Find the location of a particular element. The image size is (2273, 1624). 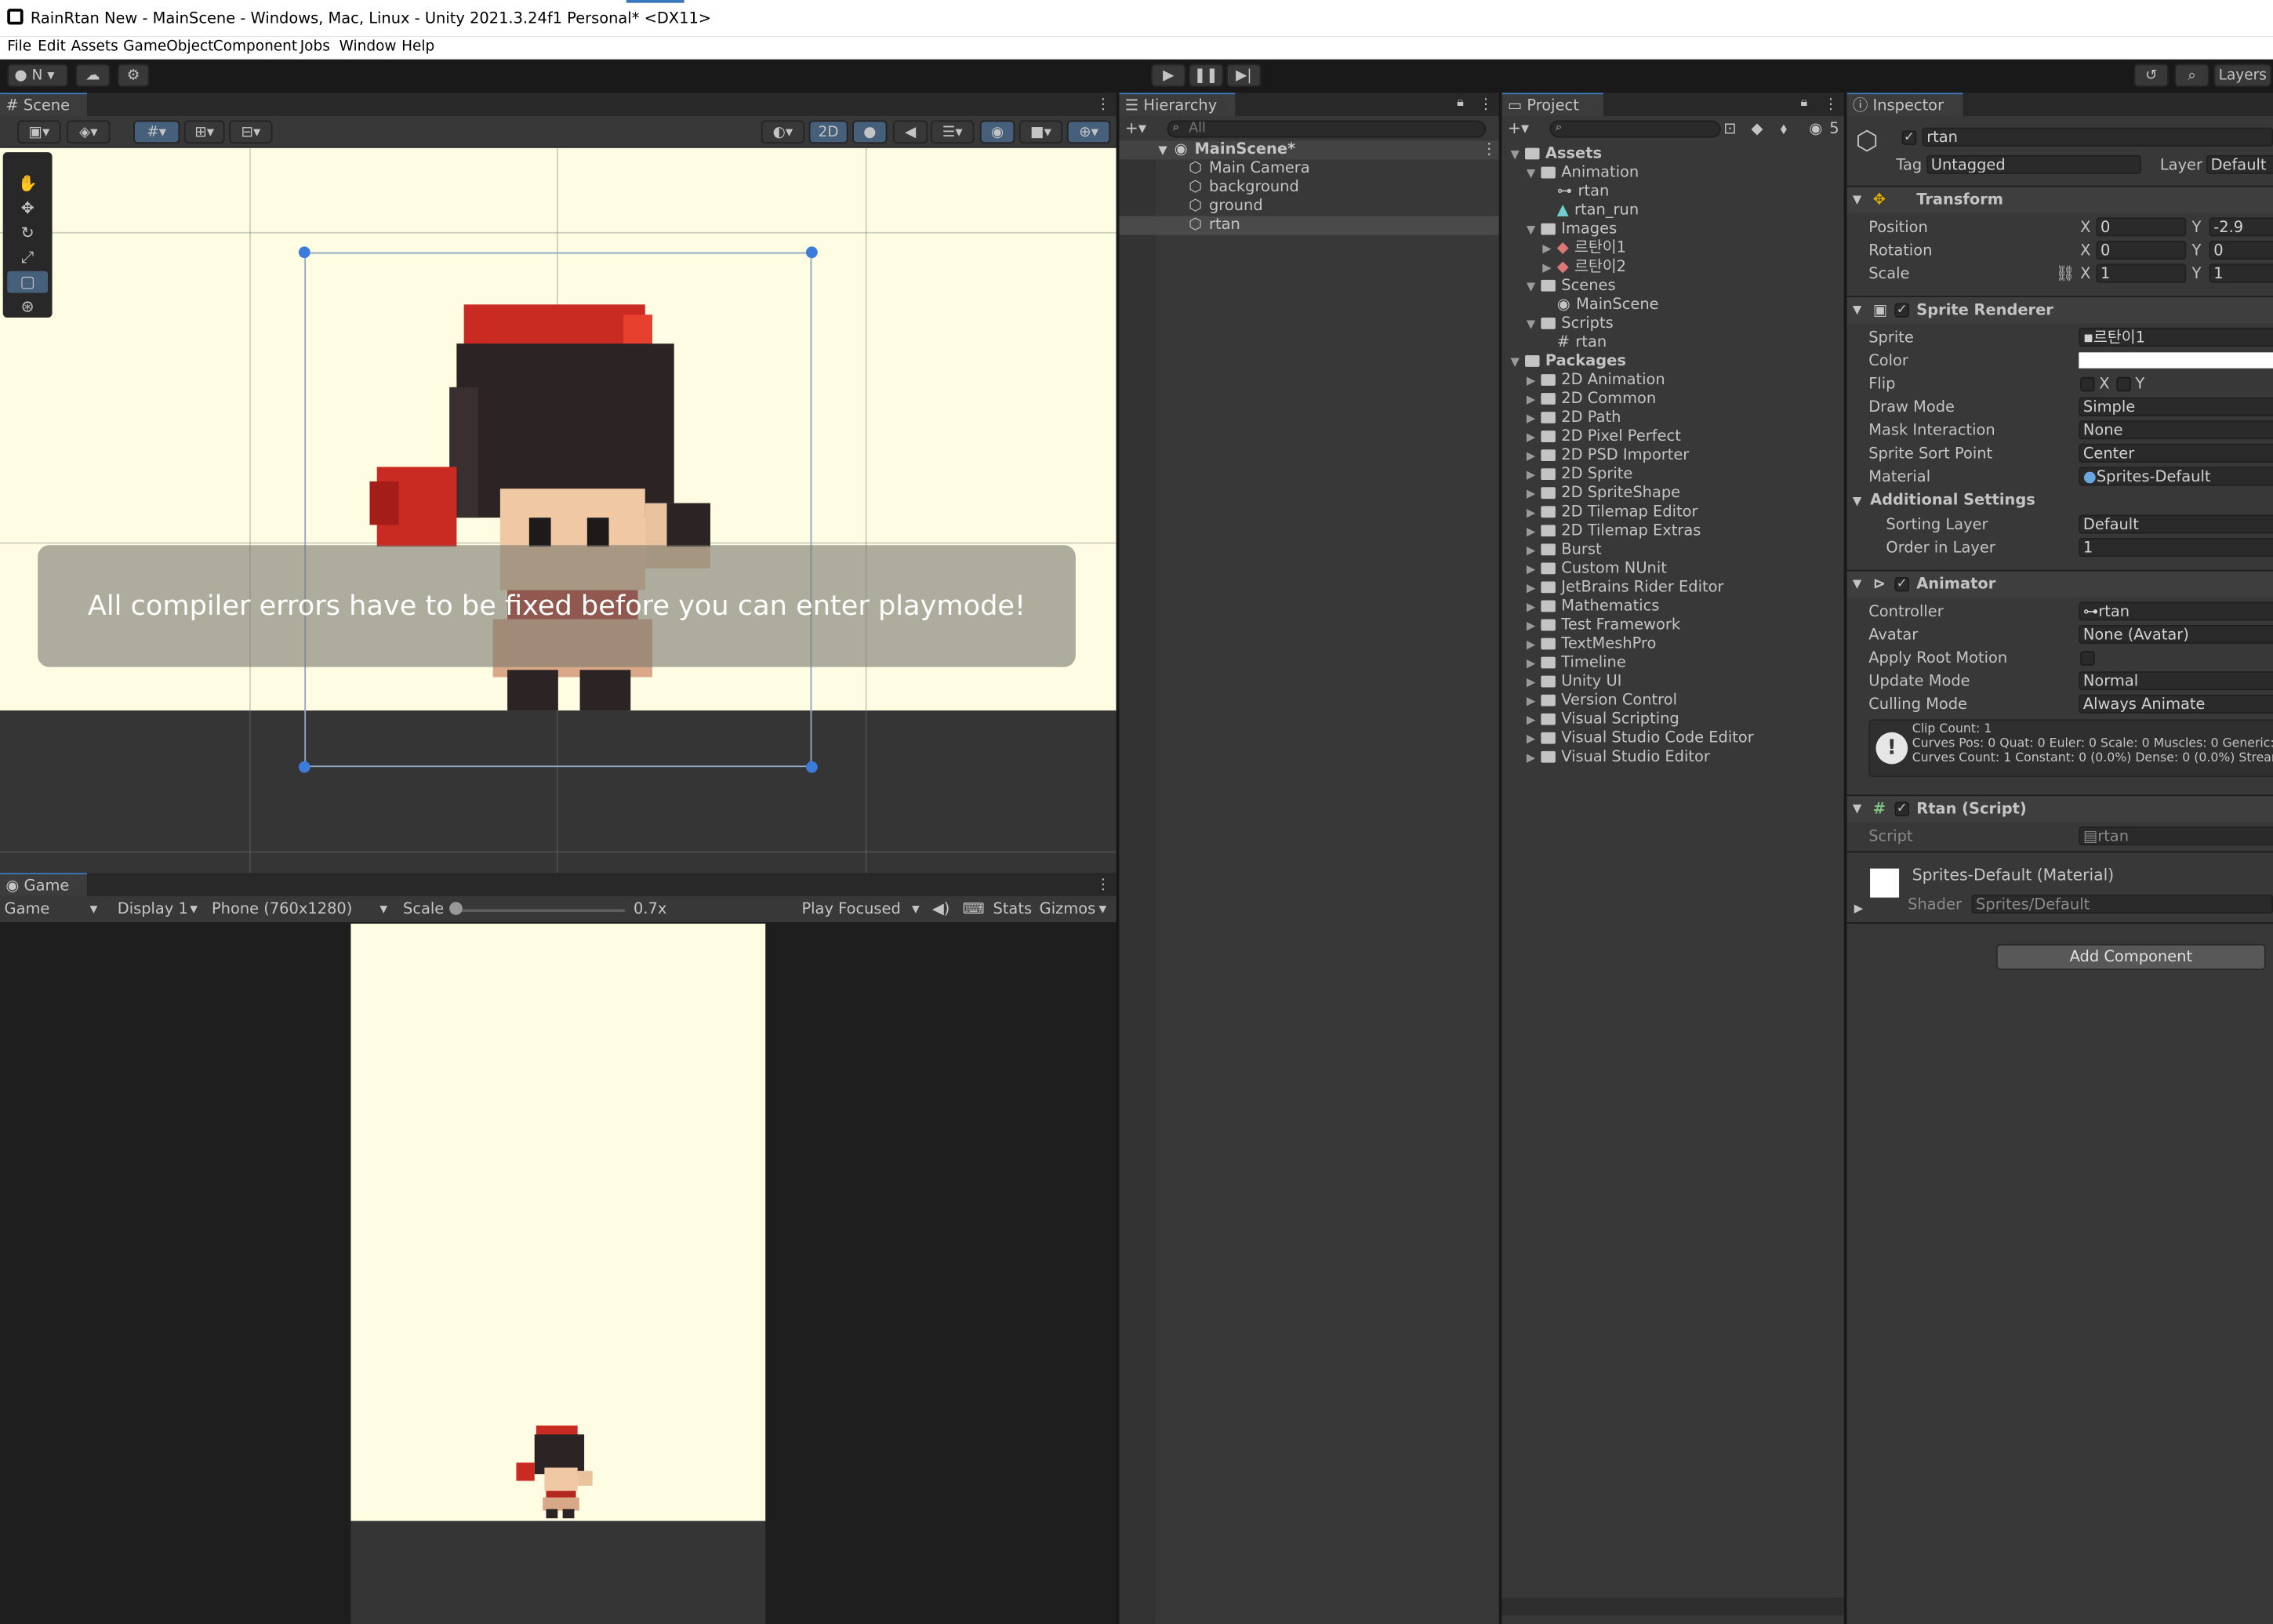

update-mode-select: Normal is located at coordinates (2176, 681).